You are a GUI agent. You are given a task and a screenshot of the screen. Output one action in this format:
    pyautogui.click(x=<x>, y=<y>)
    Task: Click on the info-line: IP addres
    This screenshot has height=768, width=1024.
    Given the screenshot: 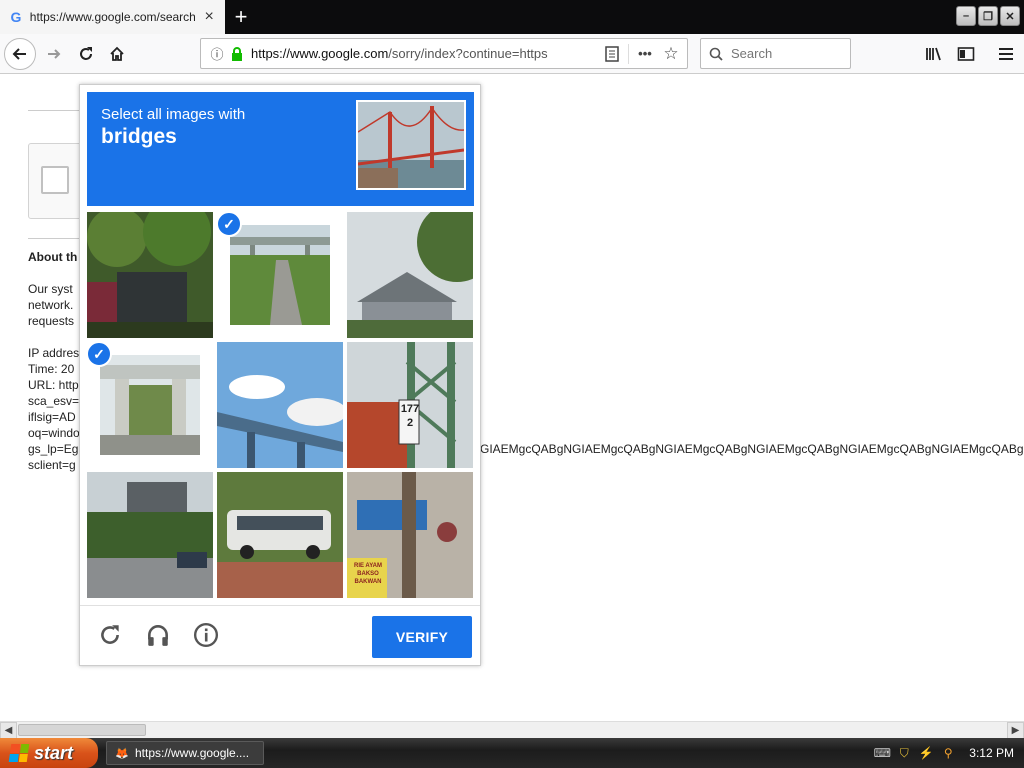 What is the action you would take?
    pyautogui.click(x=54, y=353)
    